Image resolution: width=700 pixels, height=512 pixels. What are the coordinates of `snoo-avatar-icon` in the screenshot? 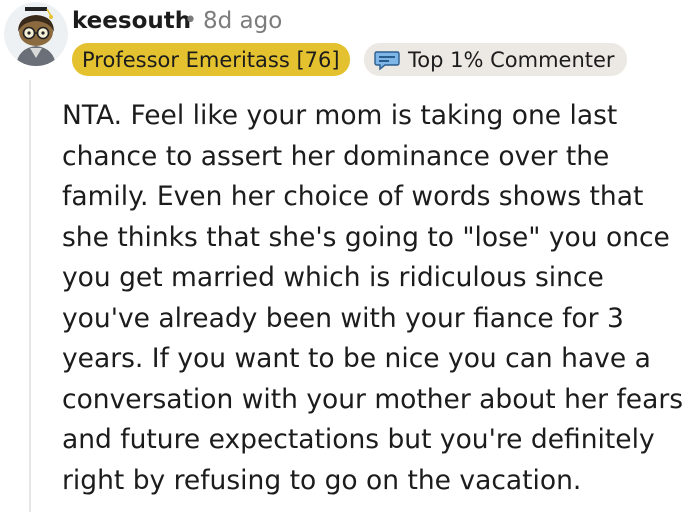 It's located at (36, 34).